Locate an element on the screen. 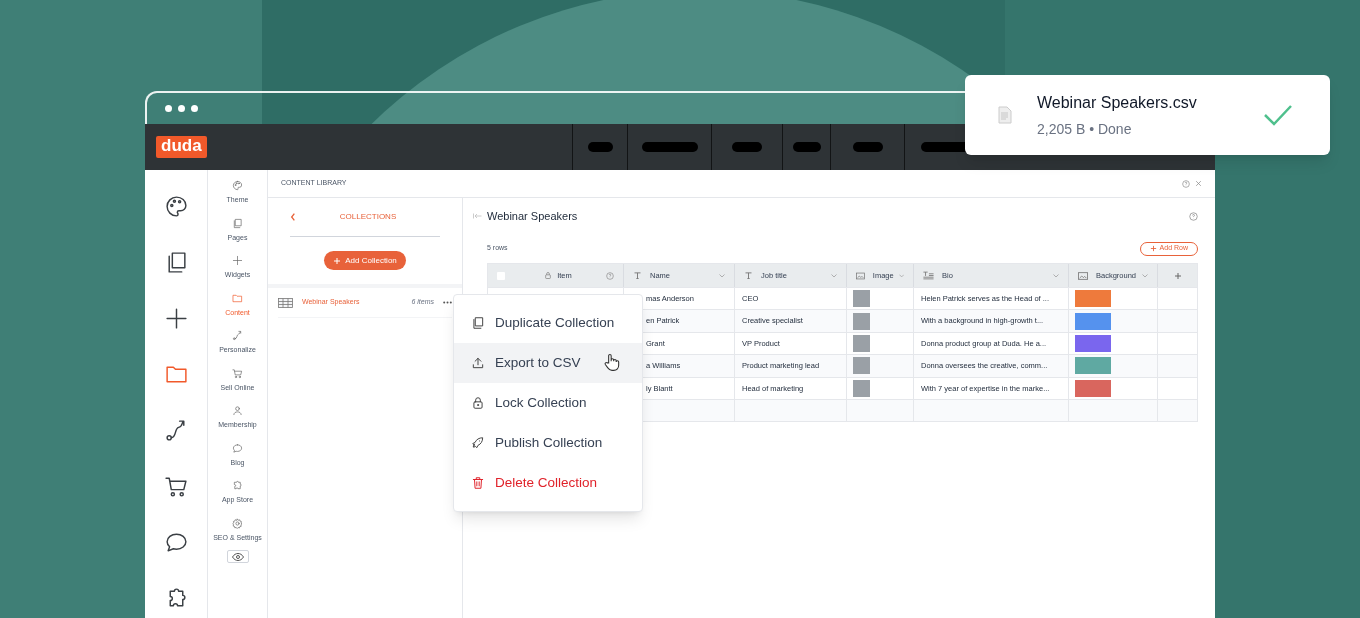 Image resolution: width=1360 pixels, height=618 pixels. file-name: Webinar Speakers.csv is located at coordinates (1117, 102).